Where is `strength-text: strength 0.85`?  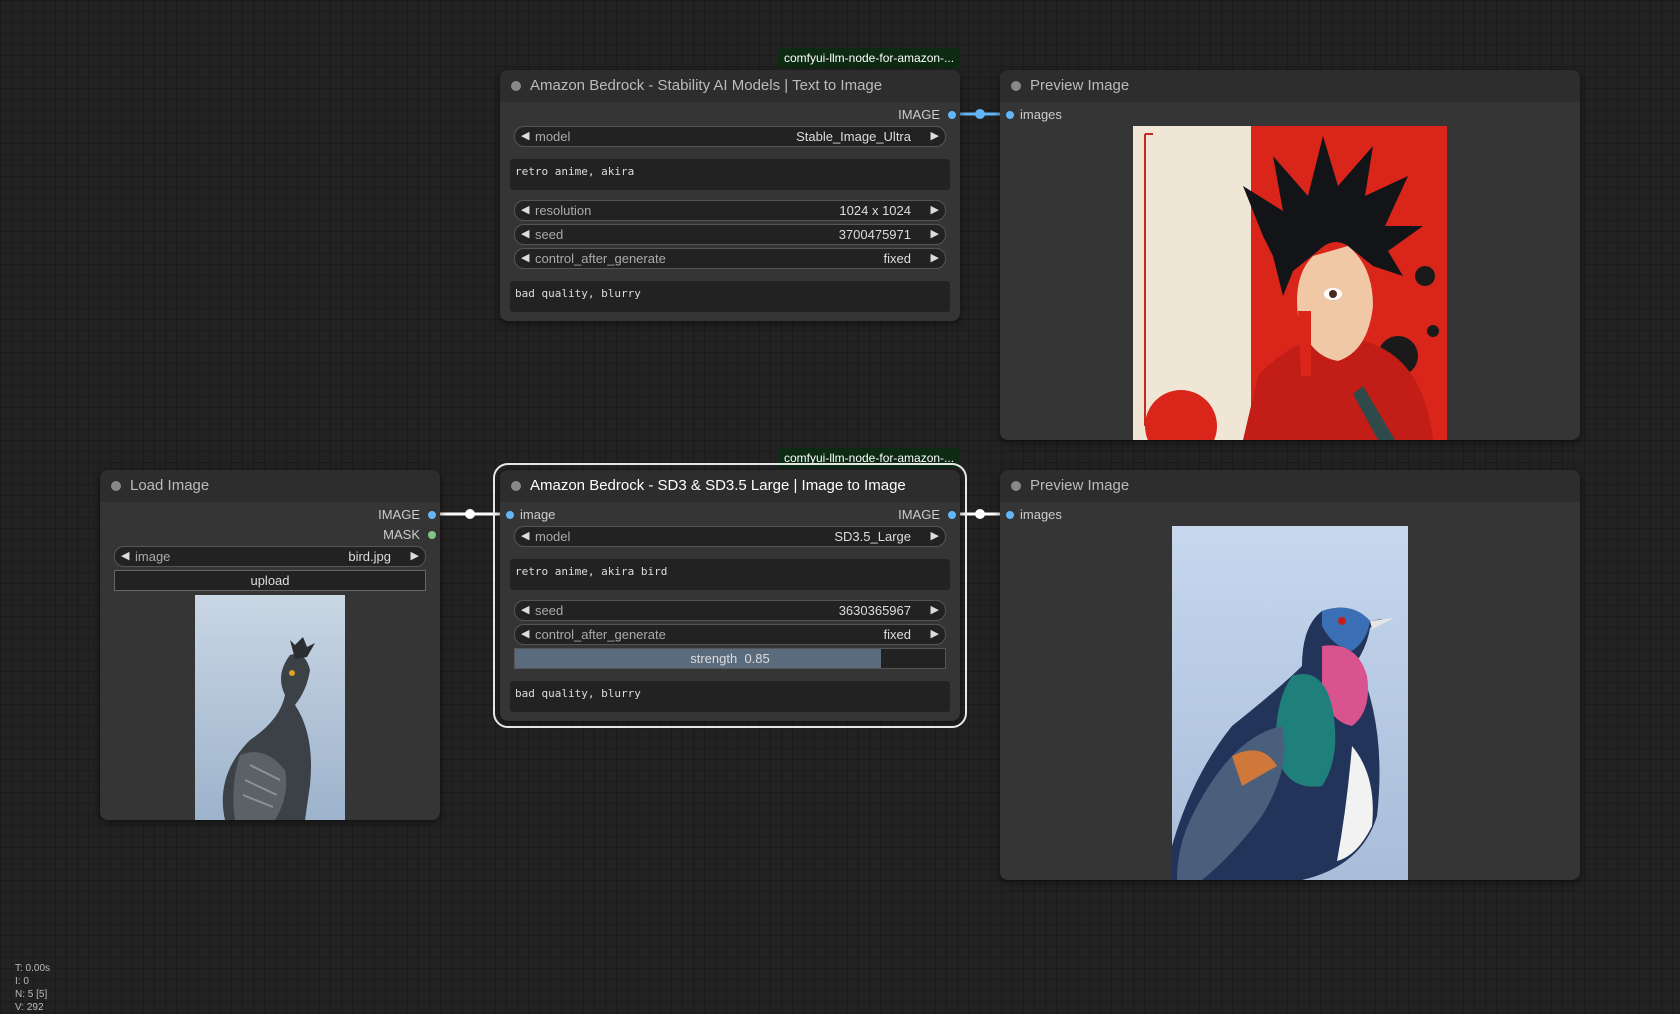 strength-text: strength 0.85 is located at coordinates (730, 658).